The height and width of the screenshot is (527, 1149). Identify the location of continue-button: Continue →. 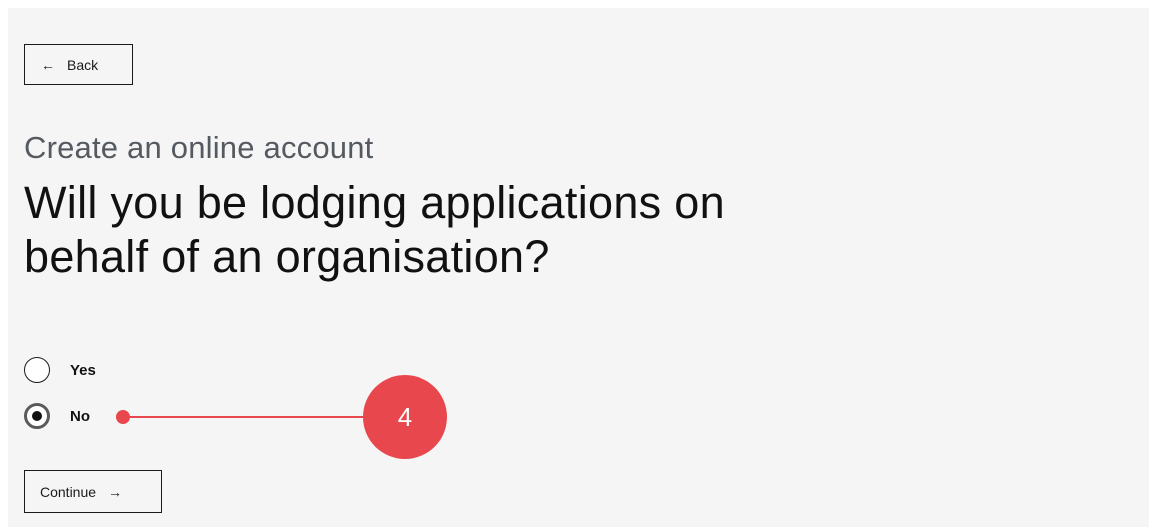
(93, 491).